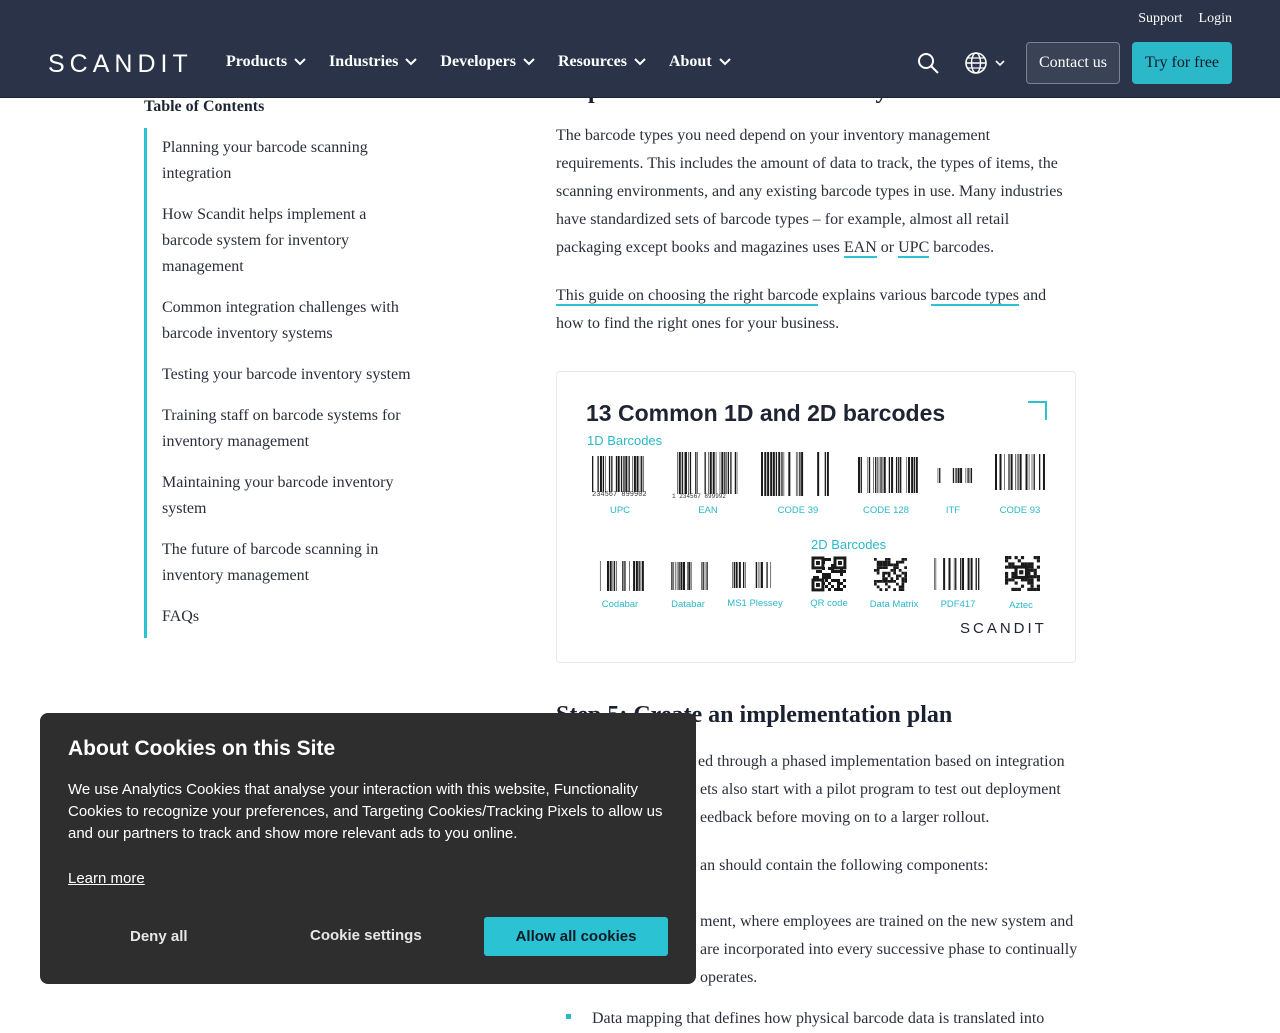  I want to click on nav-developers-label: Developers, so click(478, 61).